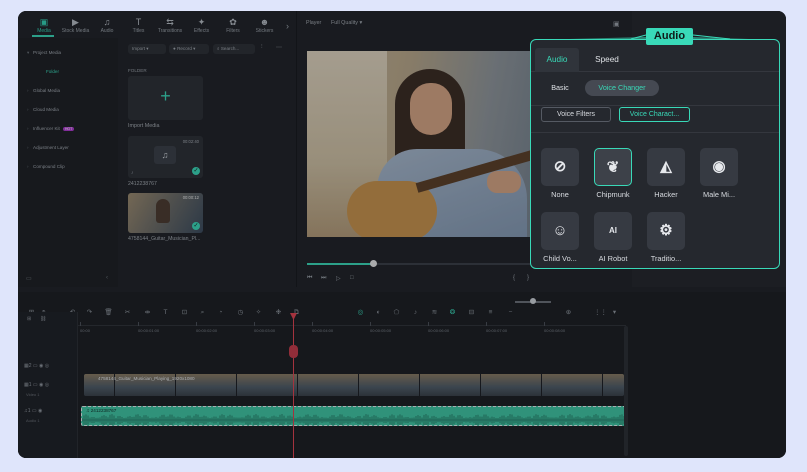 The width and height of the screenshot is (807, 472). What do you see at coordinates (557, 60) in the screenshot?
I see `panel-tab-audio: Audio` at bounding box center [557, 60].